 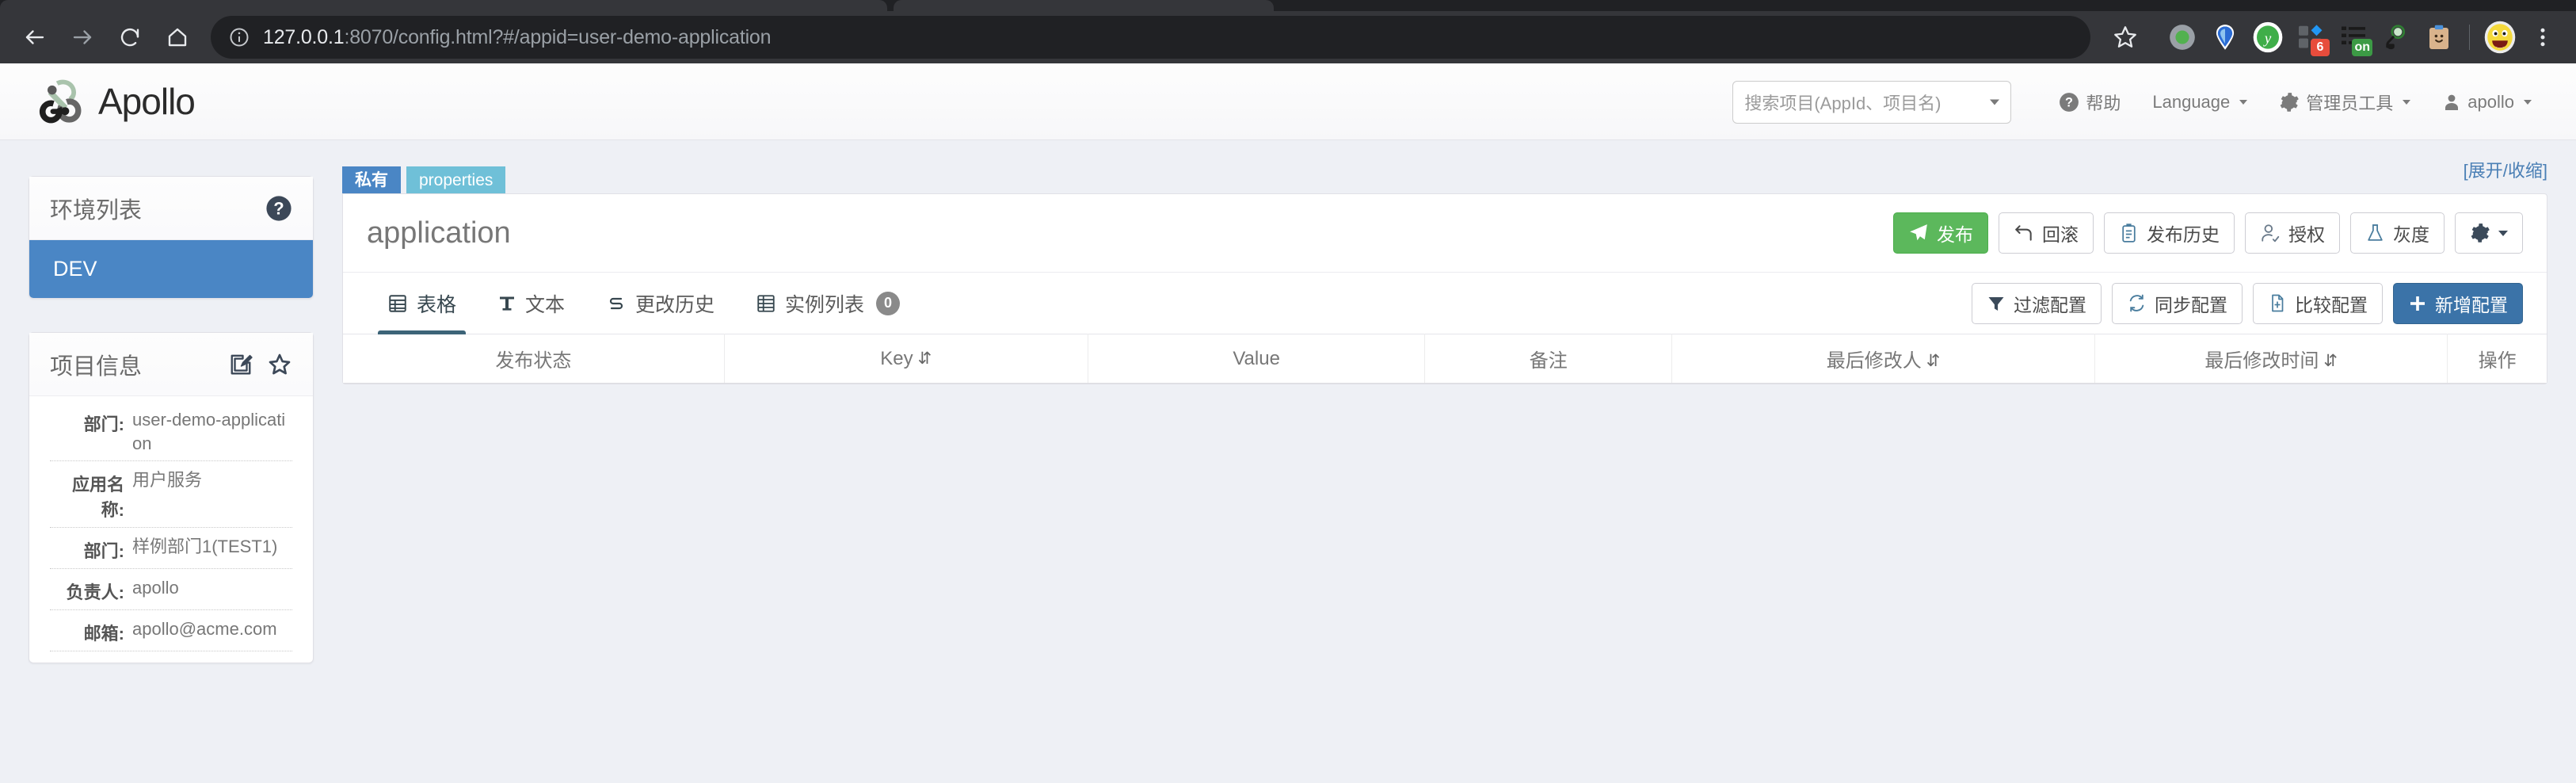 I want to click on environment-list: DEV, so click(x=171, y=269).